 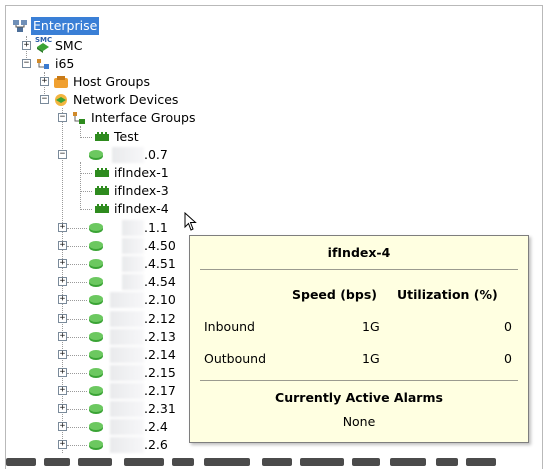 What do you see at coordinates (61, 82) in the screenshot?
I see `host-group-icon` at bounding box center [61, 82].